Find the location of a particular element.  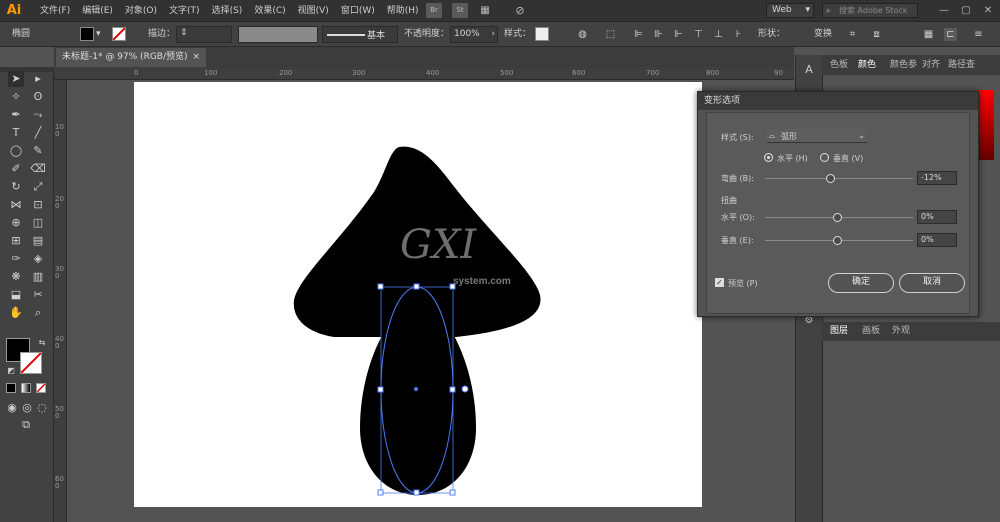

align-bottom-icon: ⊦ is located at coordinates (738, 34).